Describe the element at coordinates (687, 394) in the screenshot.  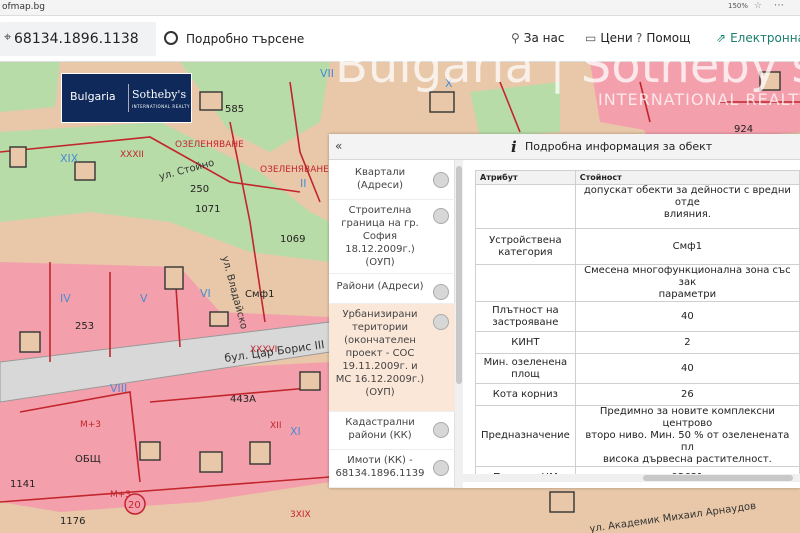
I see `value-cell: 26` at that location.